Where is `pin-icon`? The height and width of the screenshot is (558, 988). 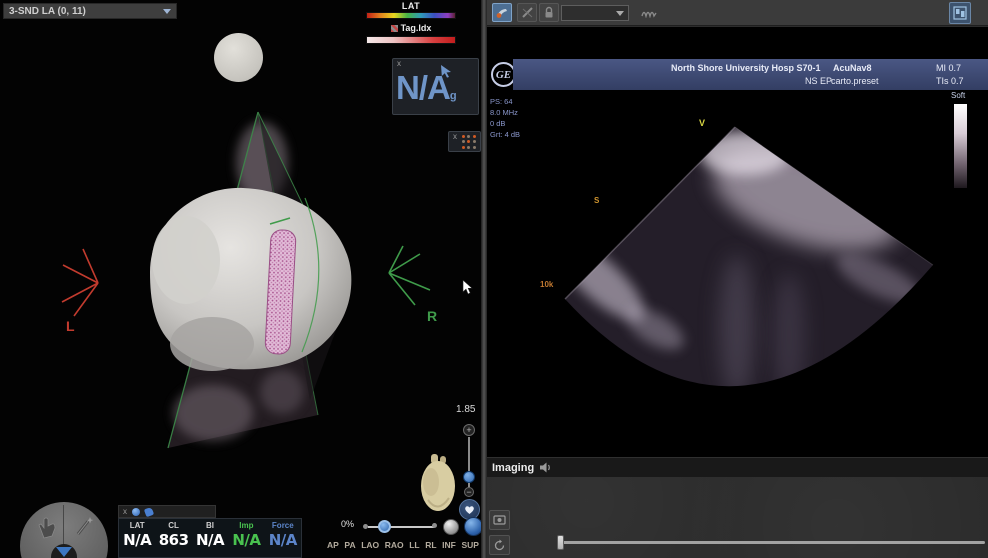 pin-icon is located at coordinates (136, 511).